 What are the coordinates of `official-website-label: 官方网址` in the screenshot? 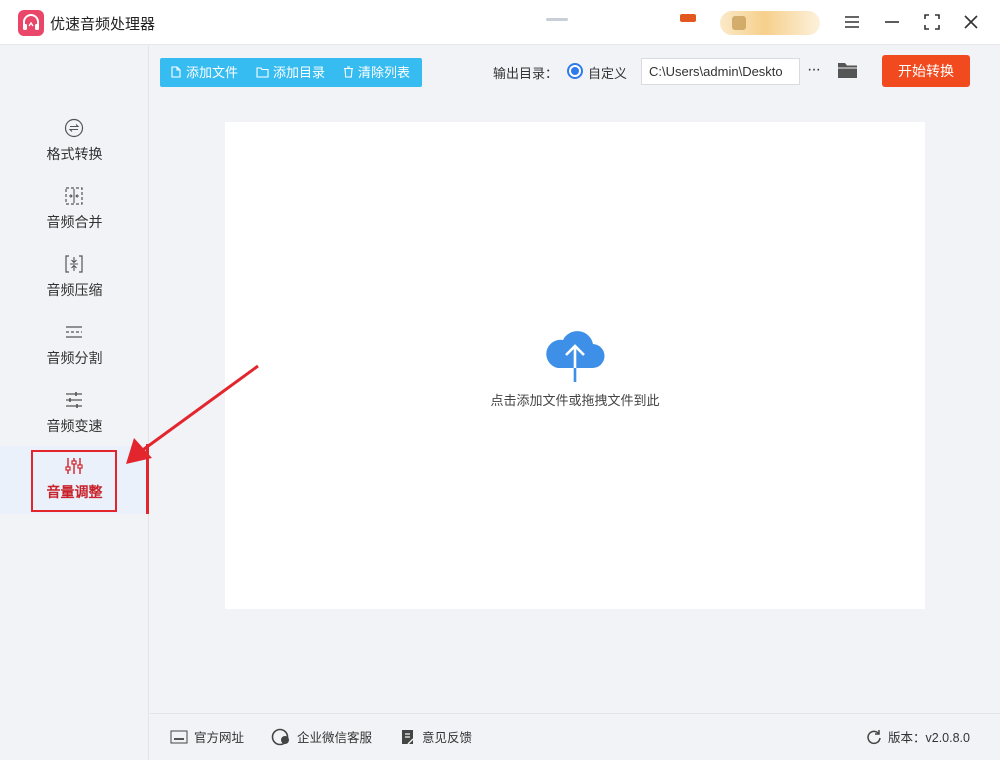 It's located at (219, 738).